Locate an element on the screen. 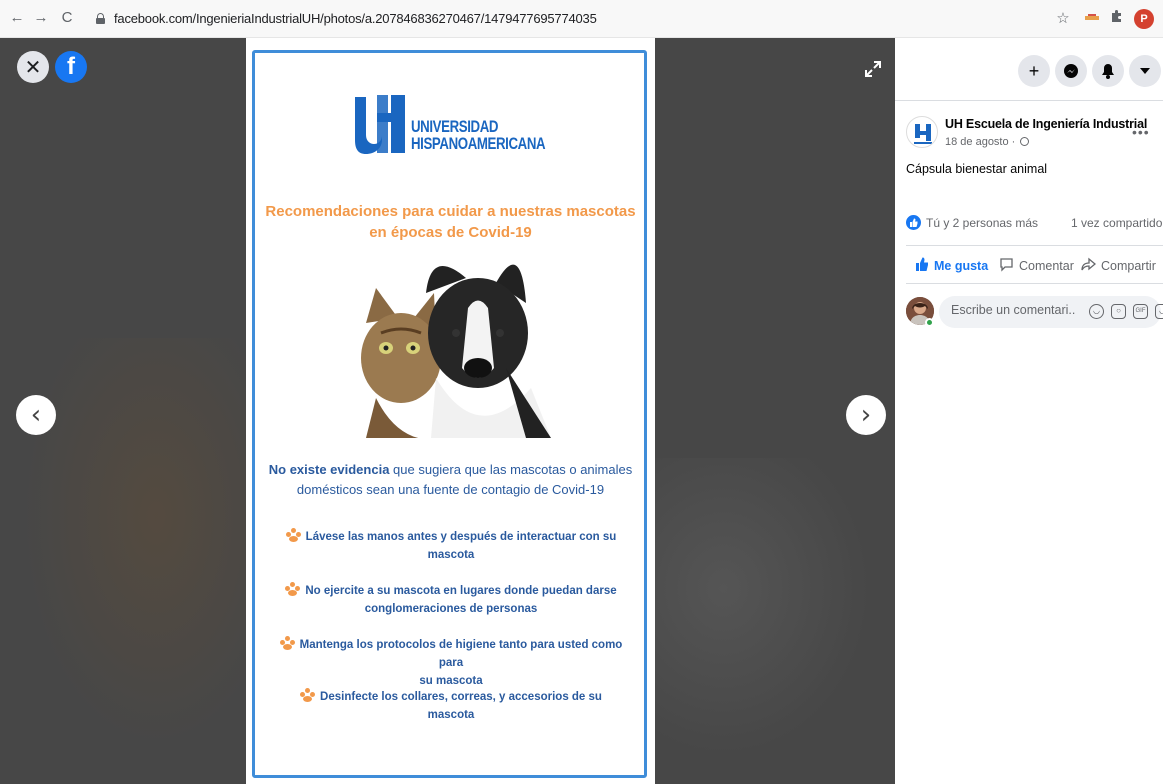 Image resolution: width=1163 pixels, height=784 pixels. comment-button: Comentar is located at coordinates (1036, 266).